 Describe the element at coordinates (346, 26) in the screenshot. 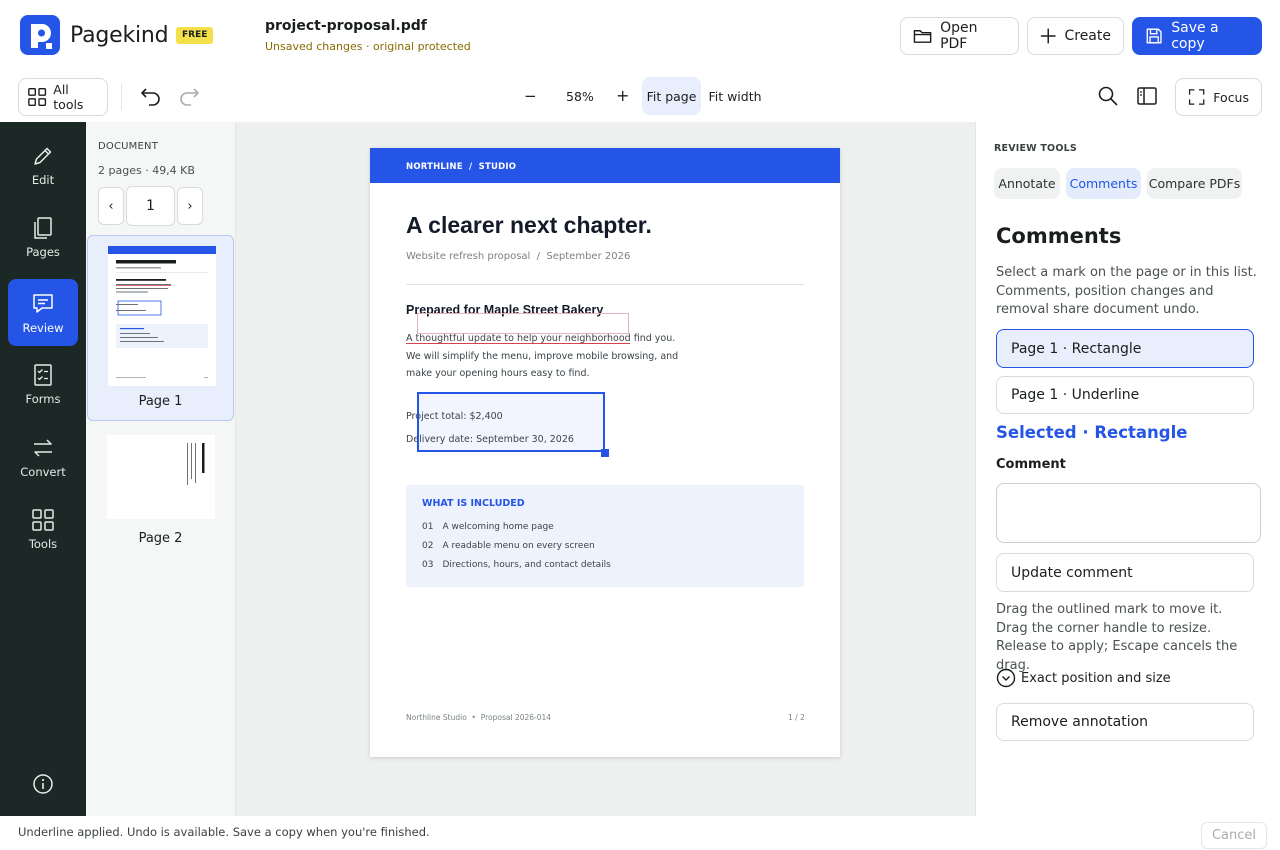

I see `file-name: project-proposal.pdf` at that location.